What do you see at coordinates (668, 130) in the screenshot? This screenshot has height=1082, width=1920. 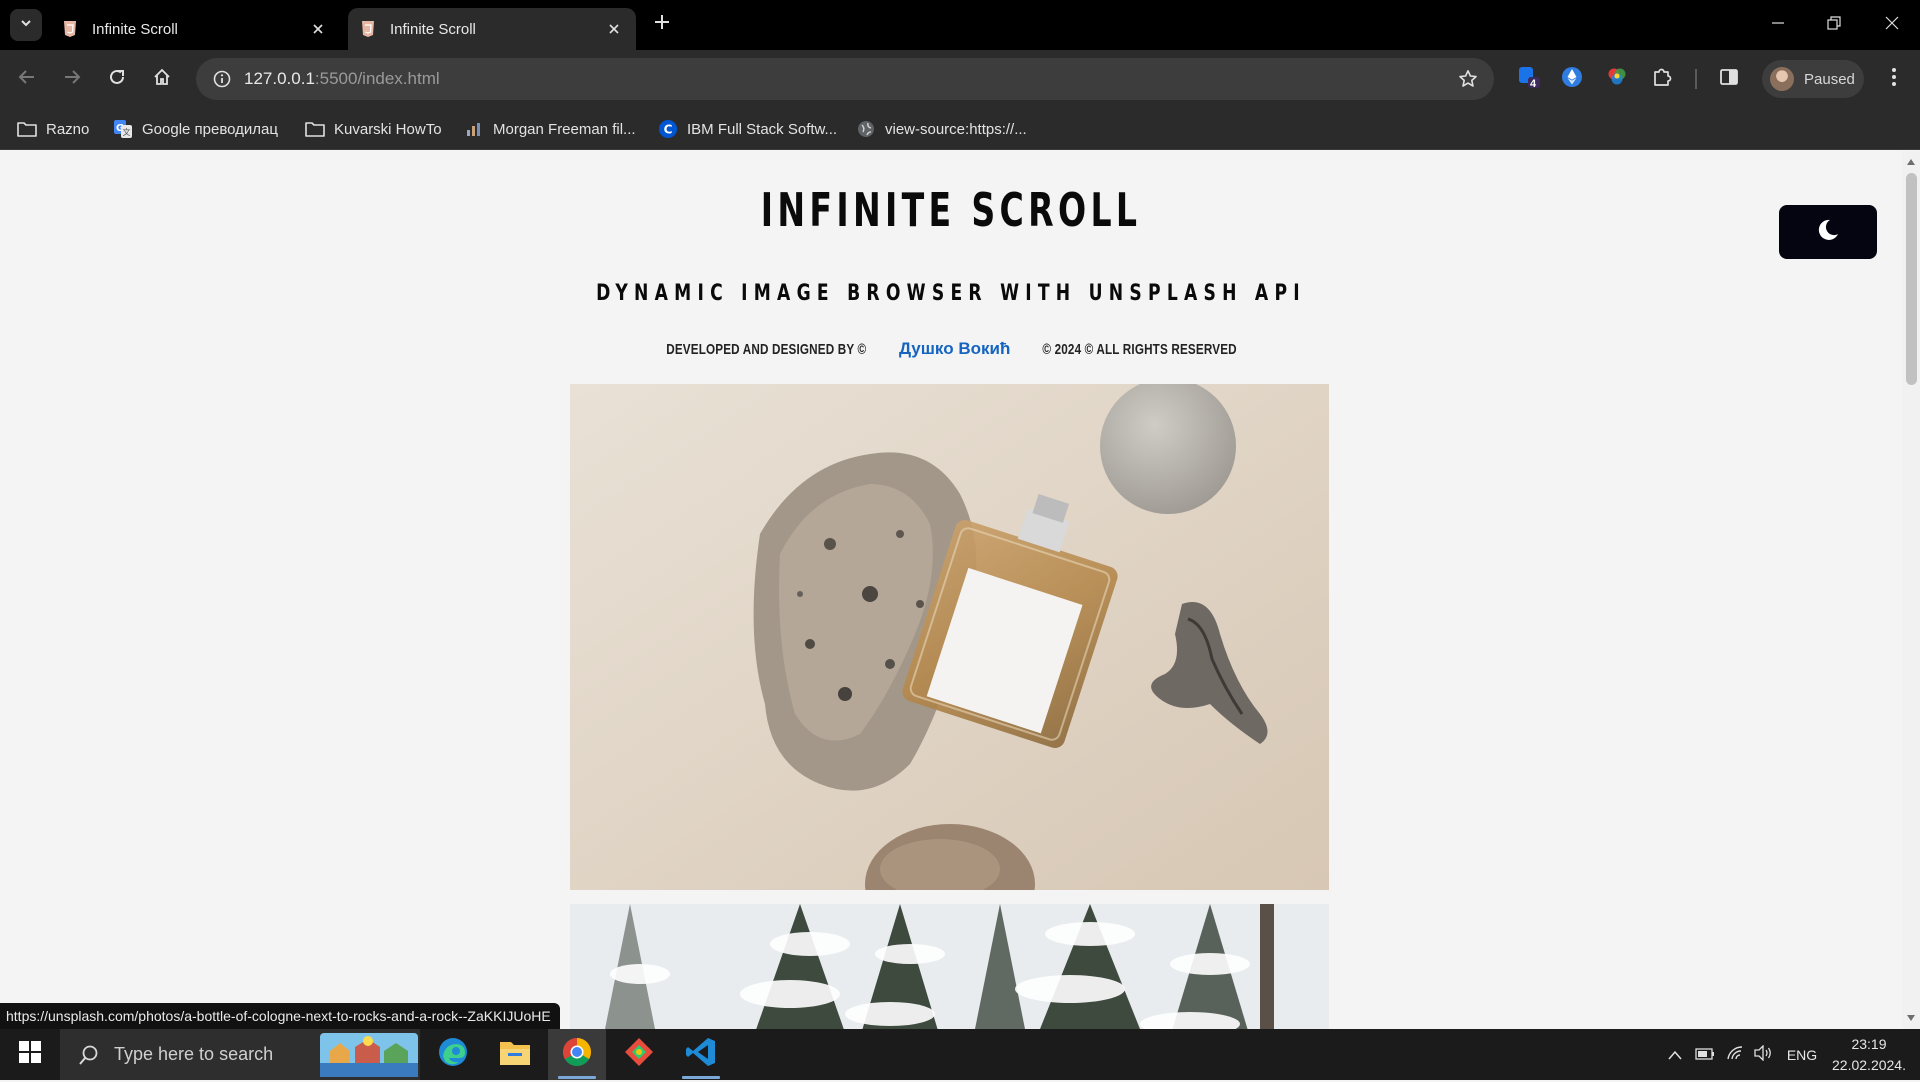 I see `svg-text: C` at bounding box center [668, 130].